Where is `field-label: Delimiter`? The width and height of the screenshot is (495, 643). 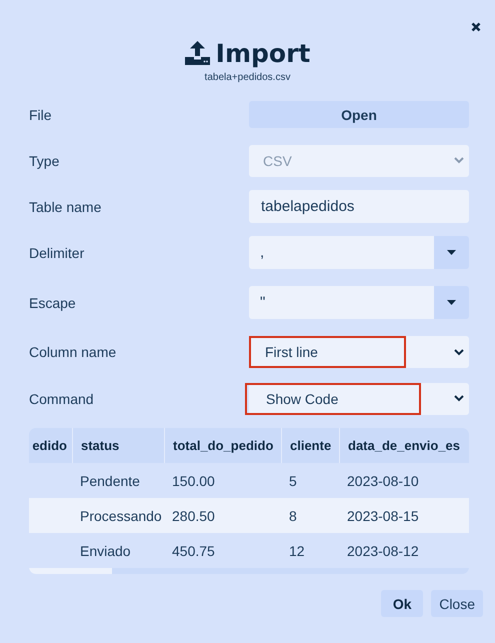 field-label: Delimiter is located at coordinates (56, 252).